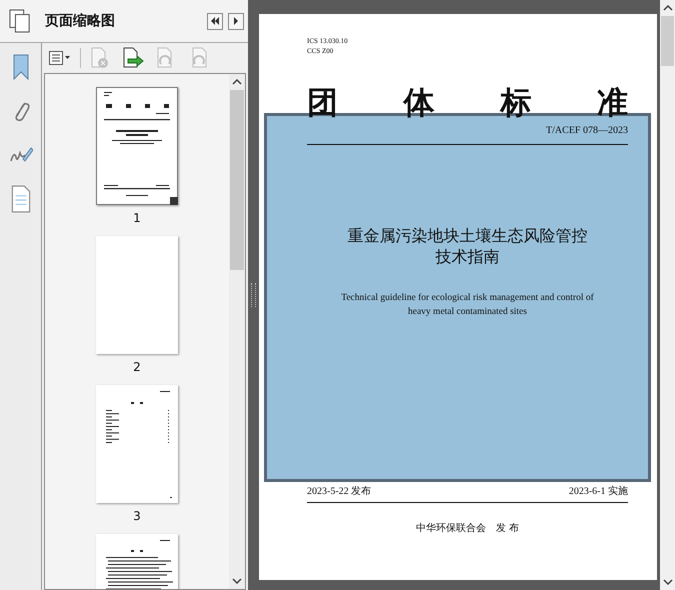 The image size is (675, 590). I want to click on heading-character: 团, so click(322, 103).